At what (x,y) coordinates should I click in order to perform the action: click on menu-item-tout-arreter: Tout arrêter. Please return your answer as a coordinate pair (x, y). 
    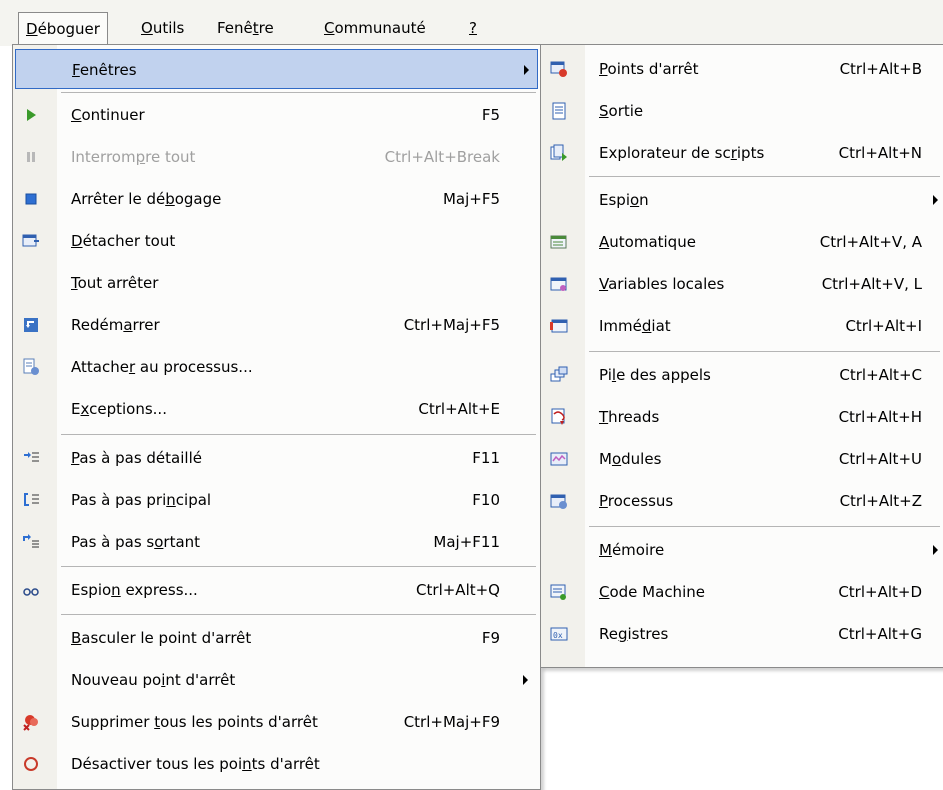
    Looking at the image, I should click on (276, 283).